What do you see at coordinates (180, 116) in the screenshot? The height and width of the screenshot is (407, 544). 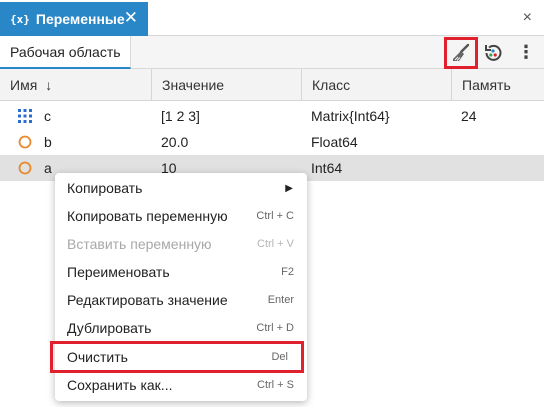 I see `variable-value: [1 2 3]` at bounding box center [180, 116].